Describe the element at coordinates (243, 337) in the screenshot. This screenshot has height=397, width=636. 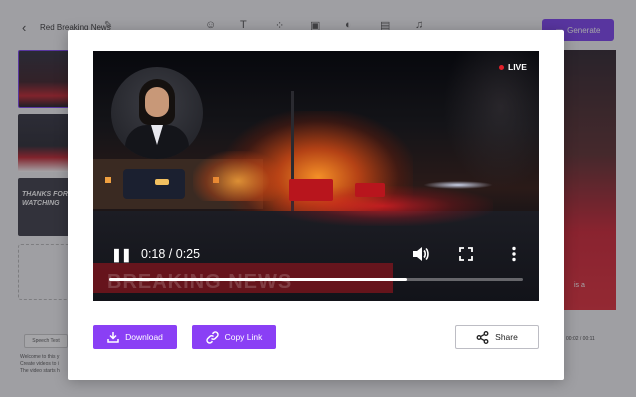
I see `copy-link-label: Copy Link` at that location.